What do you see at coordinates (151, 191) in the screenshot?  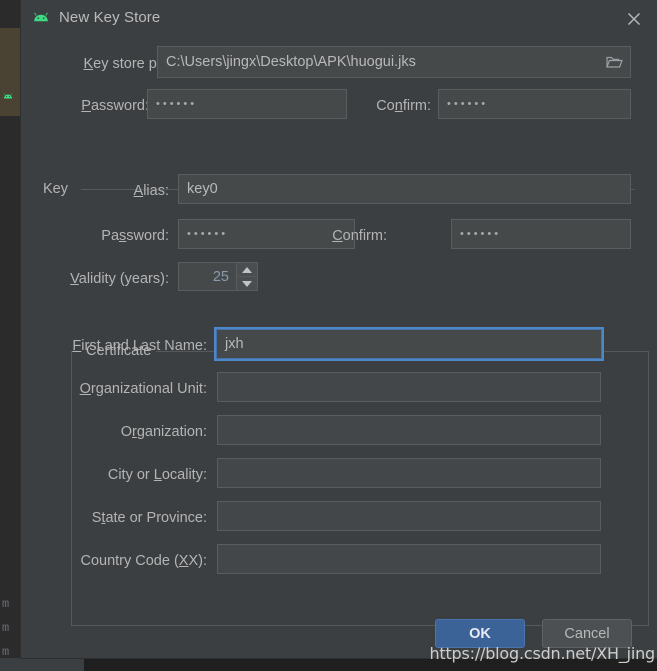 I see `key-alias-label: Alias:` at bounding box center [151, 191].